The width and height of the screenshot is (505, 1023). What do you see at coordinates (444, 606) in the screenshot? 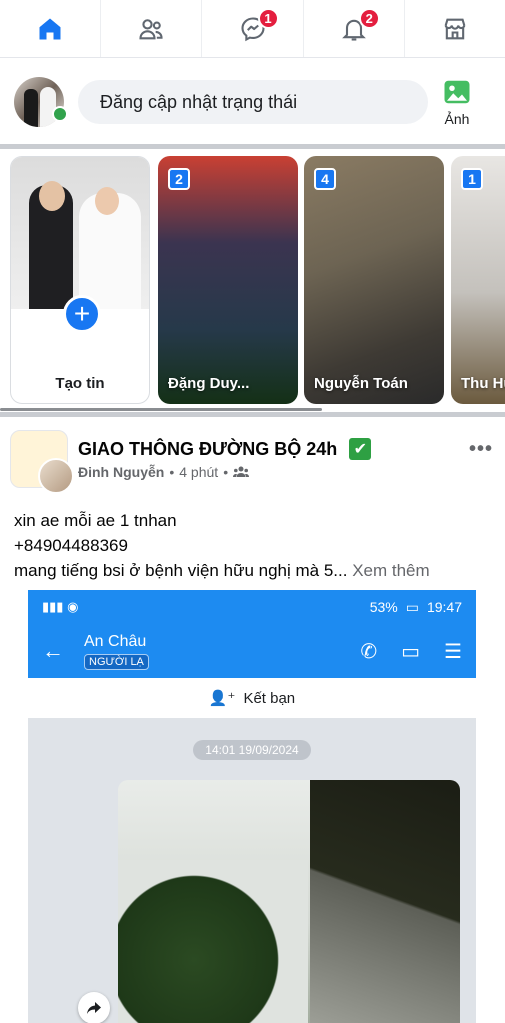
I see `clock: 19:47` at bounding box center [444, 606].